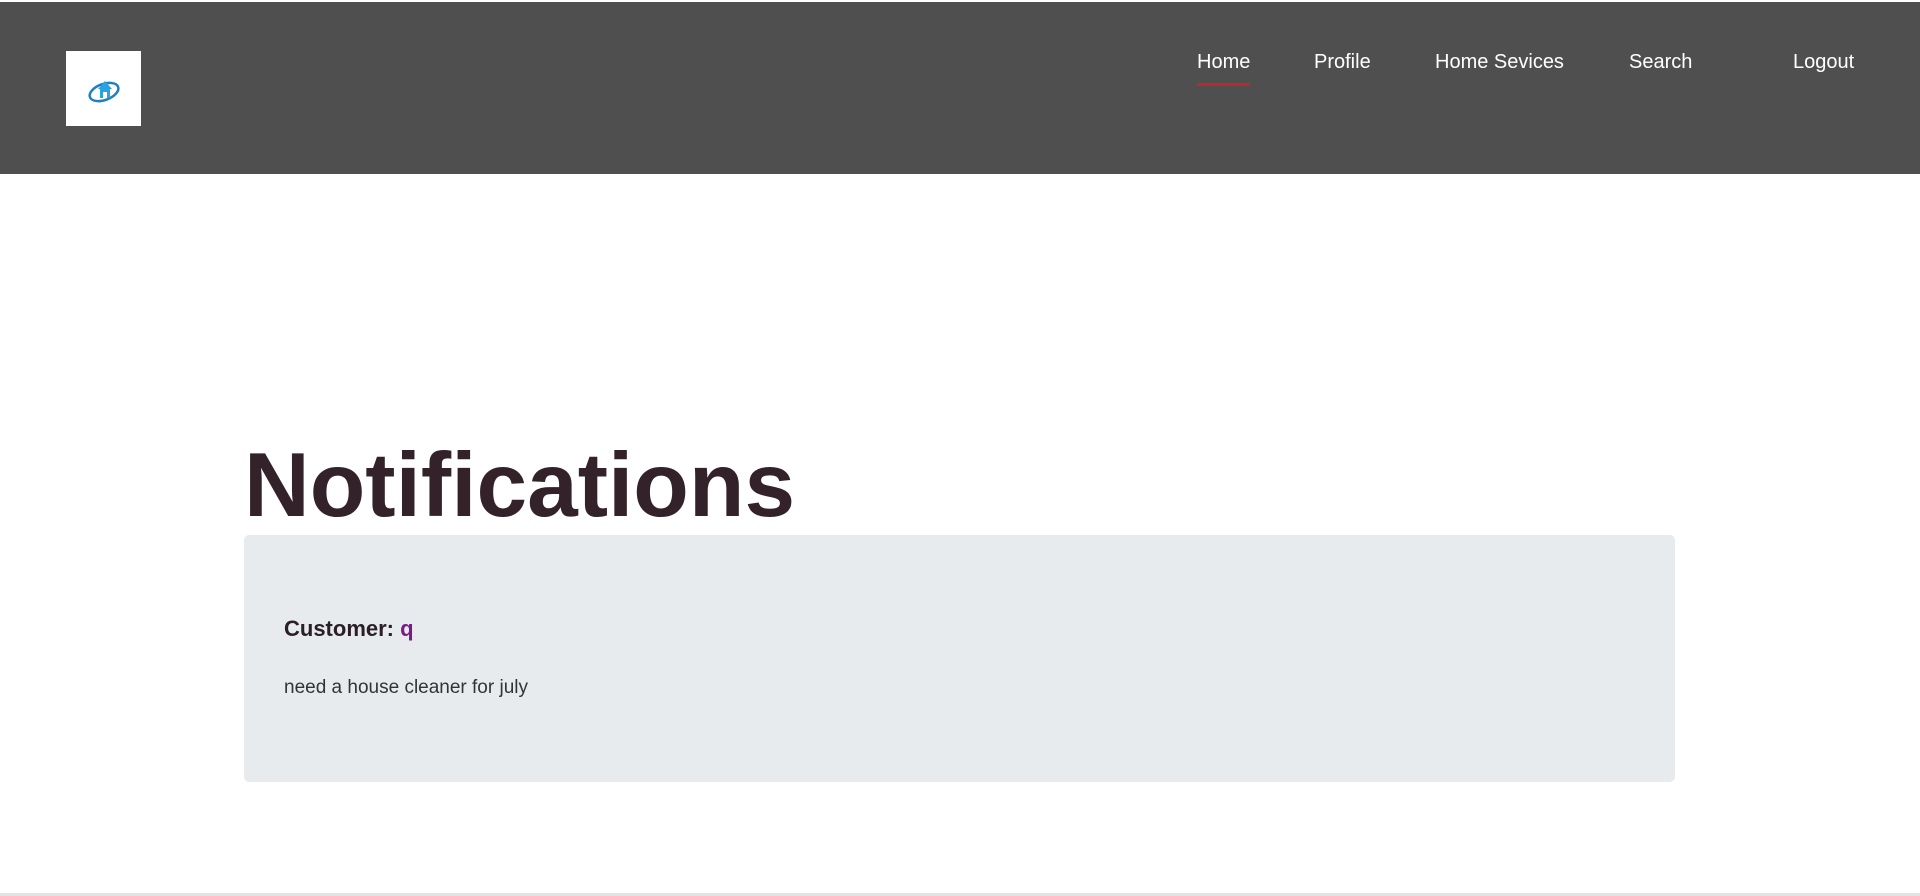 The image size is (1920, 896). Describe the element at coordinates (1823, 62) in the screenshot. I see `nav-logout: Logout` at that location.